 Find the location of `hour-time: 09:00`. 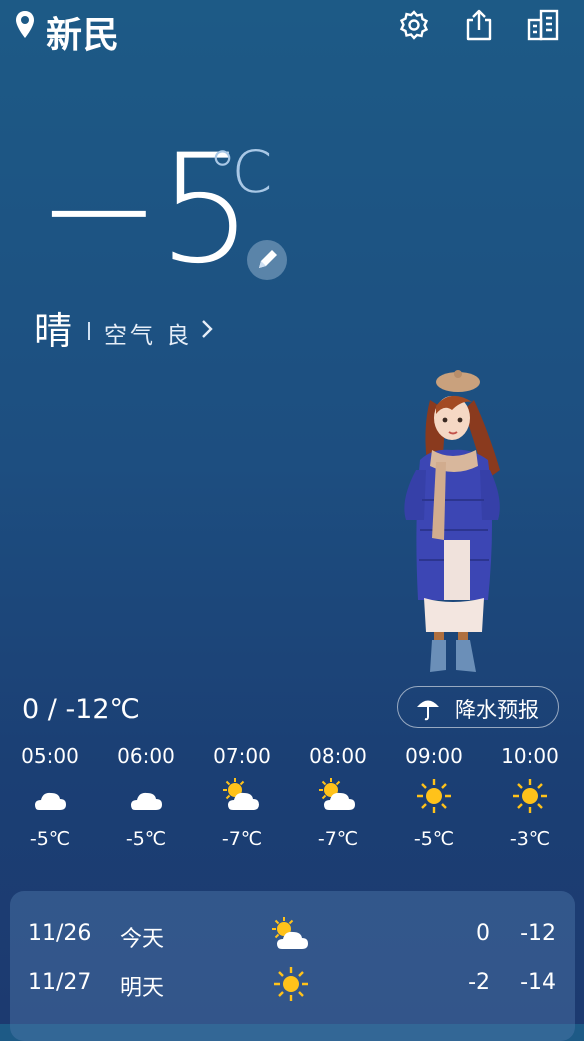

hour-time: 09:00 is located at coordinates (434, 756).